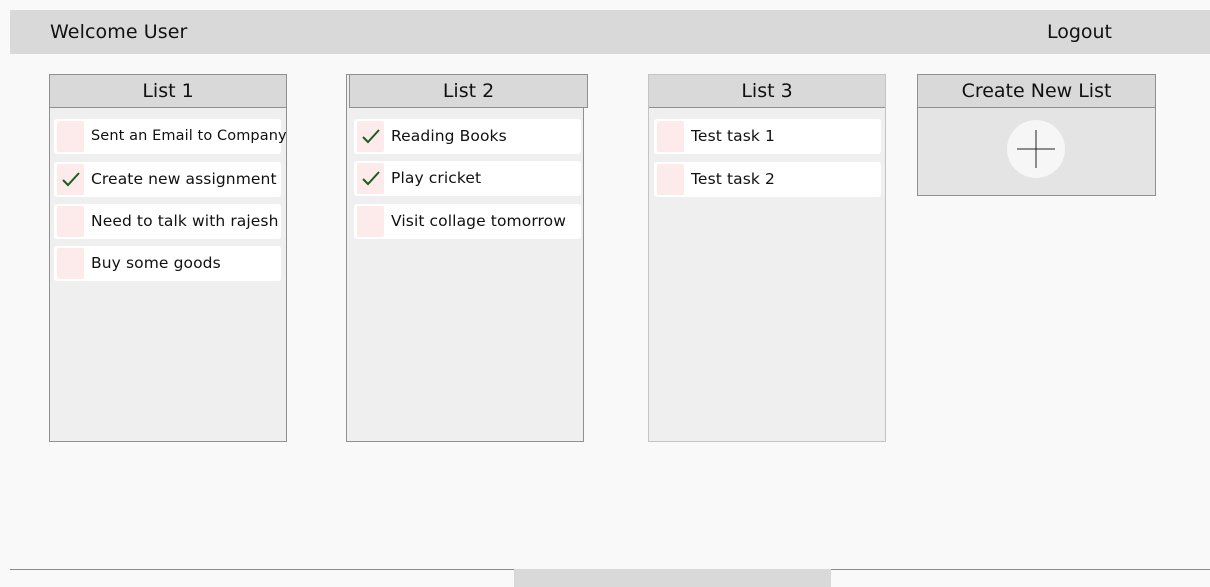  Describe the element at coordinates (610, 32) in the screenshot. I see `top-header-bar: Welcome User Logout` at that location.